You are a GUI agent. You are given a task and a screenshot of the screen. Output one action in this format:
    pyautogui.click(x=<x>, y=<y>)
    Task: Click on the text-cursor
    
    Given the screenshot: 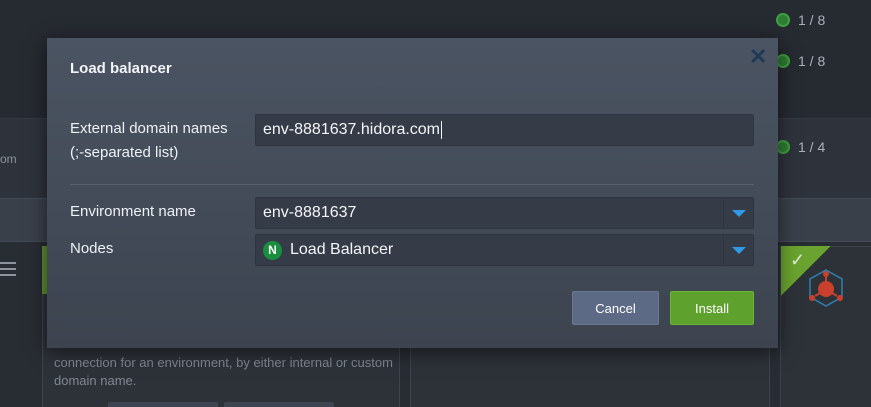 What is the action you would take?
    pyautogui.click(x=442, y=130)
    